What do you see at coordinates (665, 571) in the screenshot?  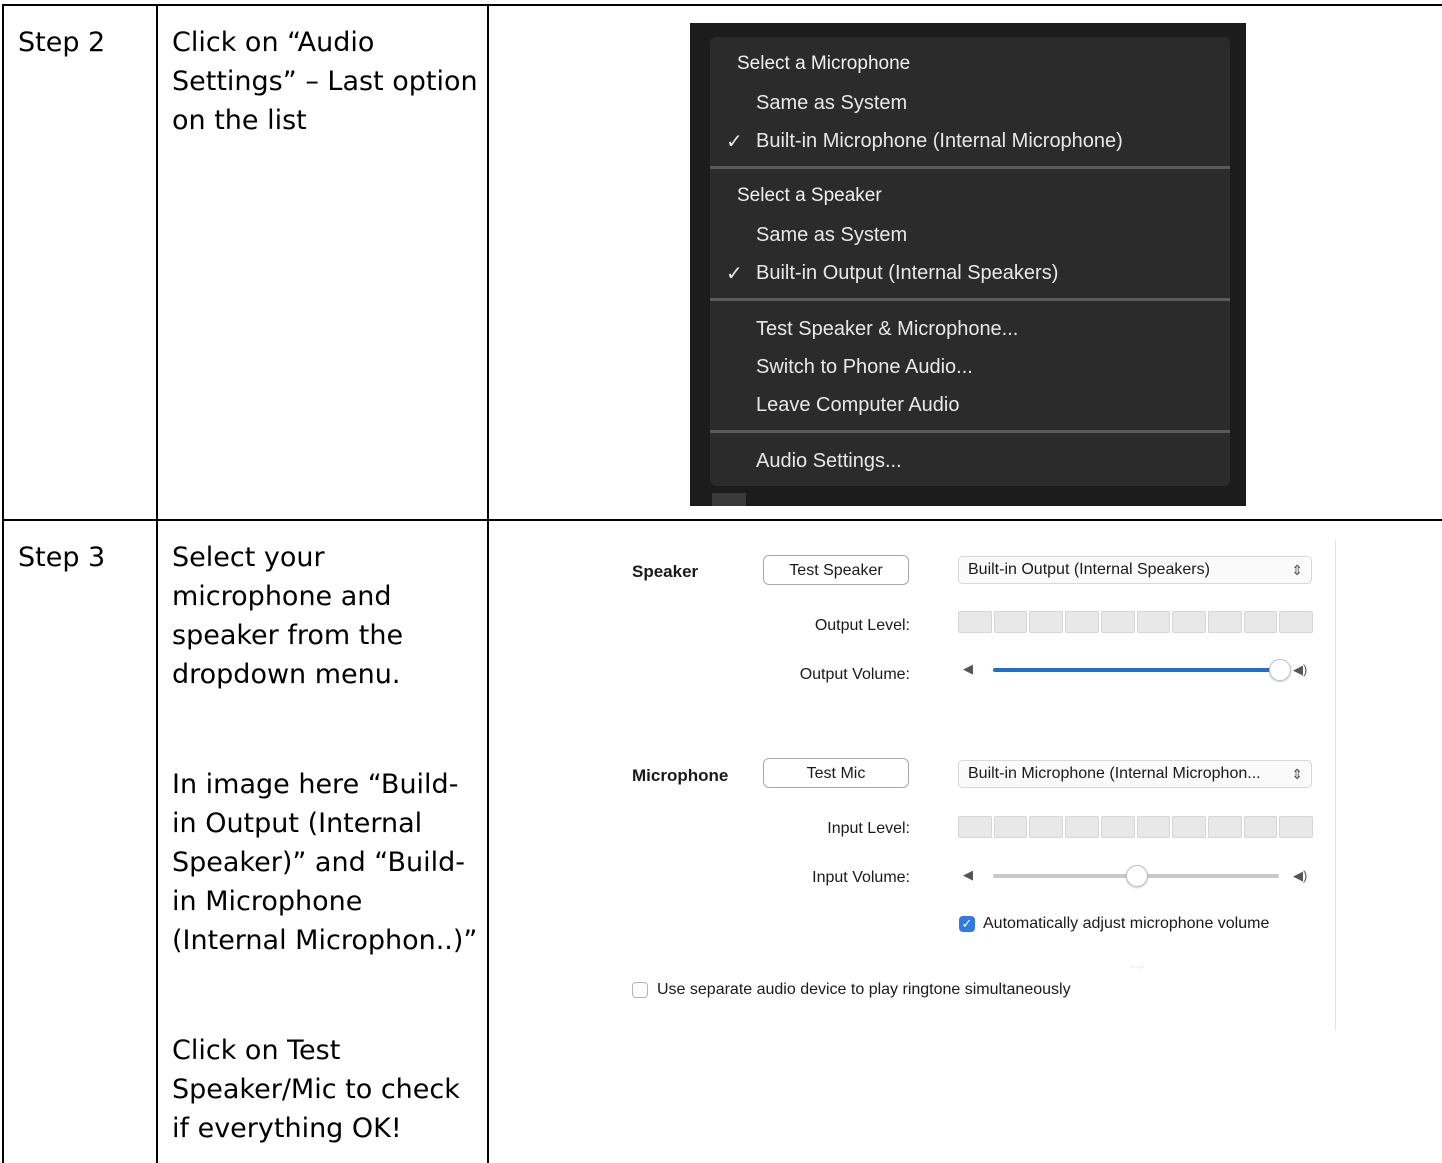 I see `speaker-section-label: Speaker` at bounding box center [665, 571].